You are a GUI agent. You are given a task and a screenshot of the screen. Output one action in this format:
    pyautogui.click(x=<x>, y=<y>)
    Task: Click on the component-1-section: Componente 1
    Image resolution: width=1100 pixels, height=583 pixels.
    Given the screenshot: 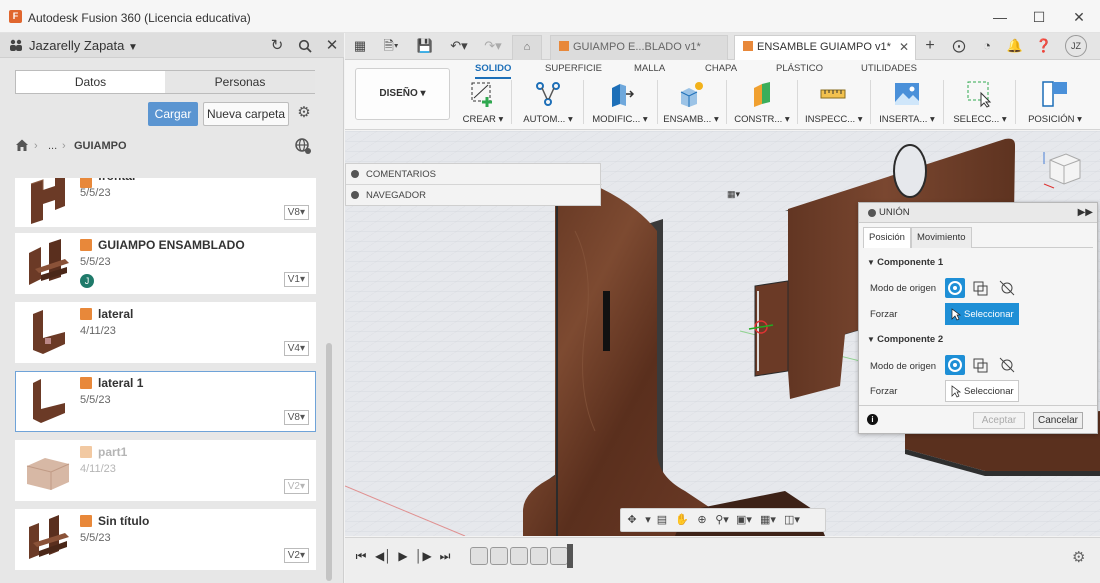 What is the action you would take?
    pyautogui.click(x=905, y=262)
    